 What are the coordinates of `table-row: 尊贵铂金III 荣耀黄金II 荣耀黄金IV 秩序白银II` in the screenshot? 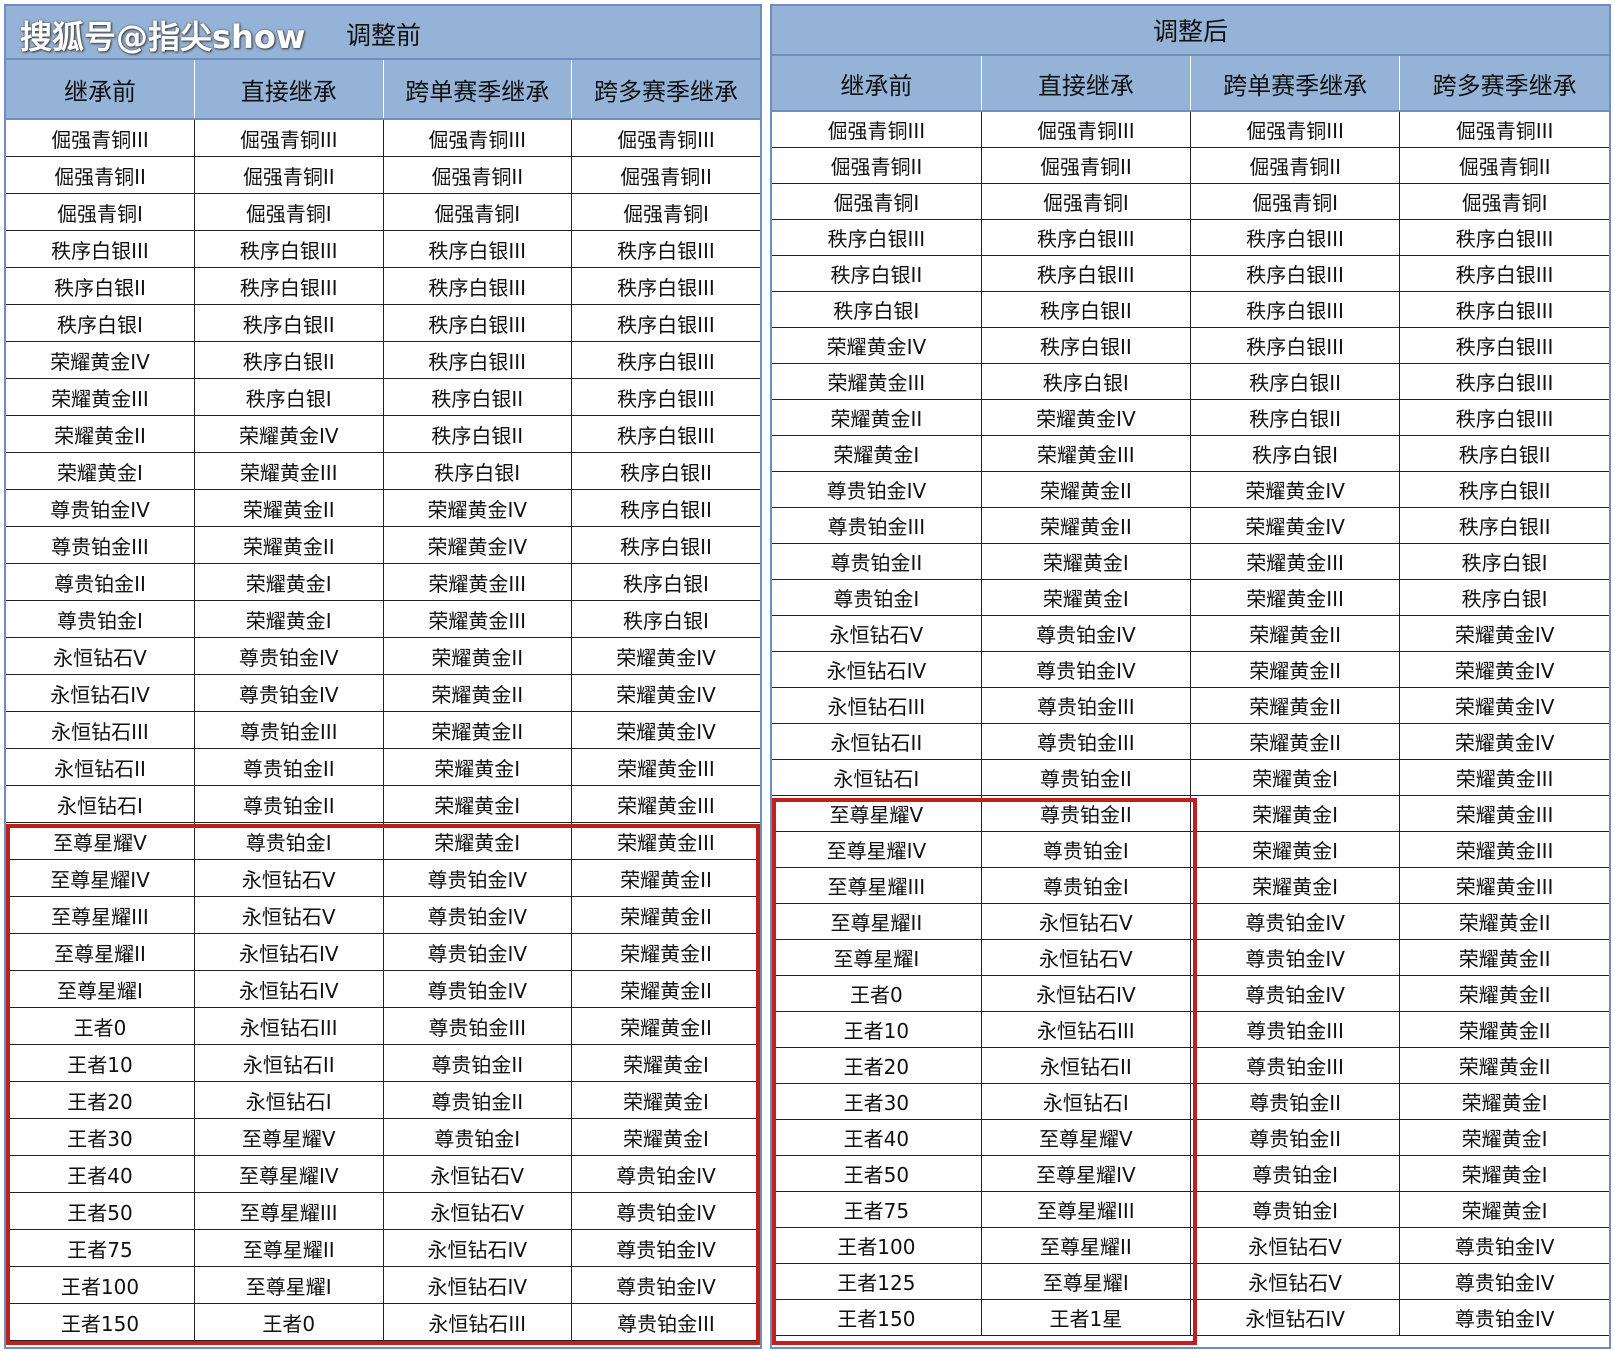 It's located at (1190, 525).